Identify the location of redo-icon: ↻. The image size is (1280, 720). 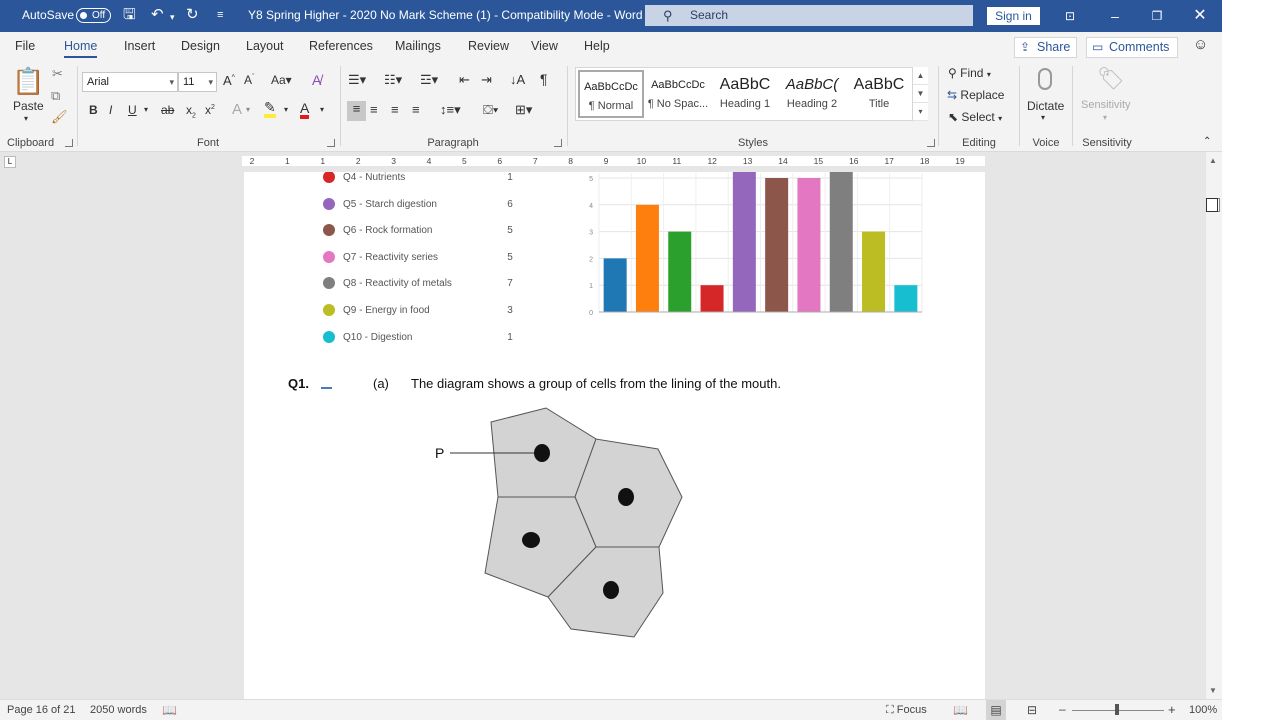
(192, 15).